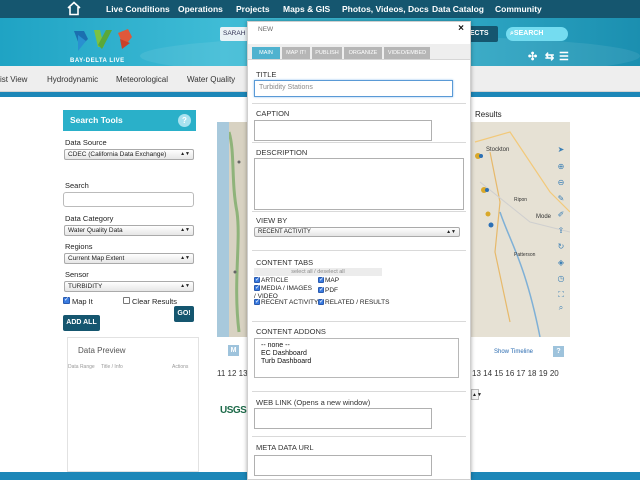  What do you see at coordinates (321, 279) in the screenshot?
I see `map-checkbox` at bounding box center [321, 279].